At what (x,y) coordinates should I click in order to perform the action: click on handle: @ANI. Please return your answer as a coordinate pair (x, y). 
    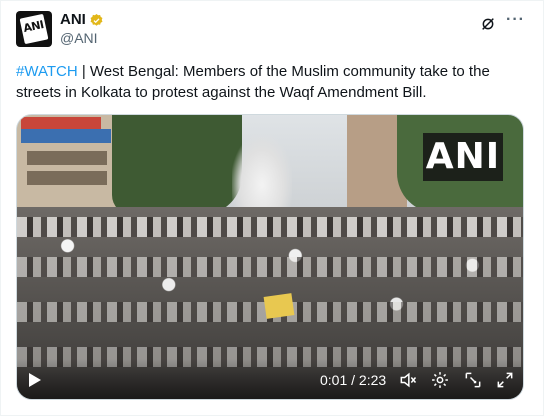
    Looking at the image, I should click on (82, 38).